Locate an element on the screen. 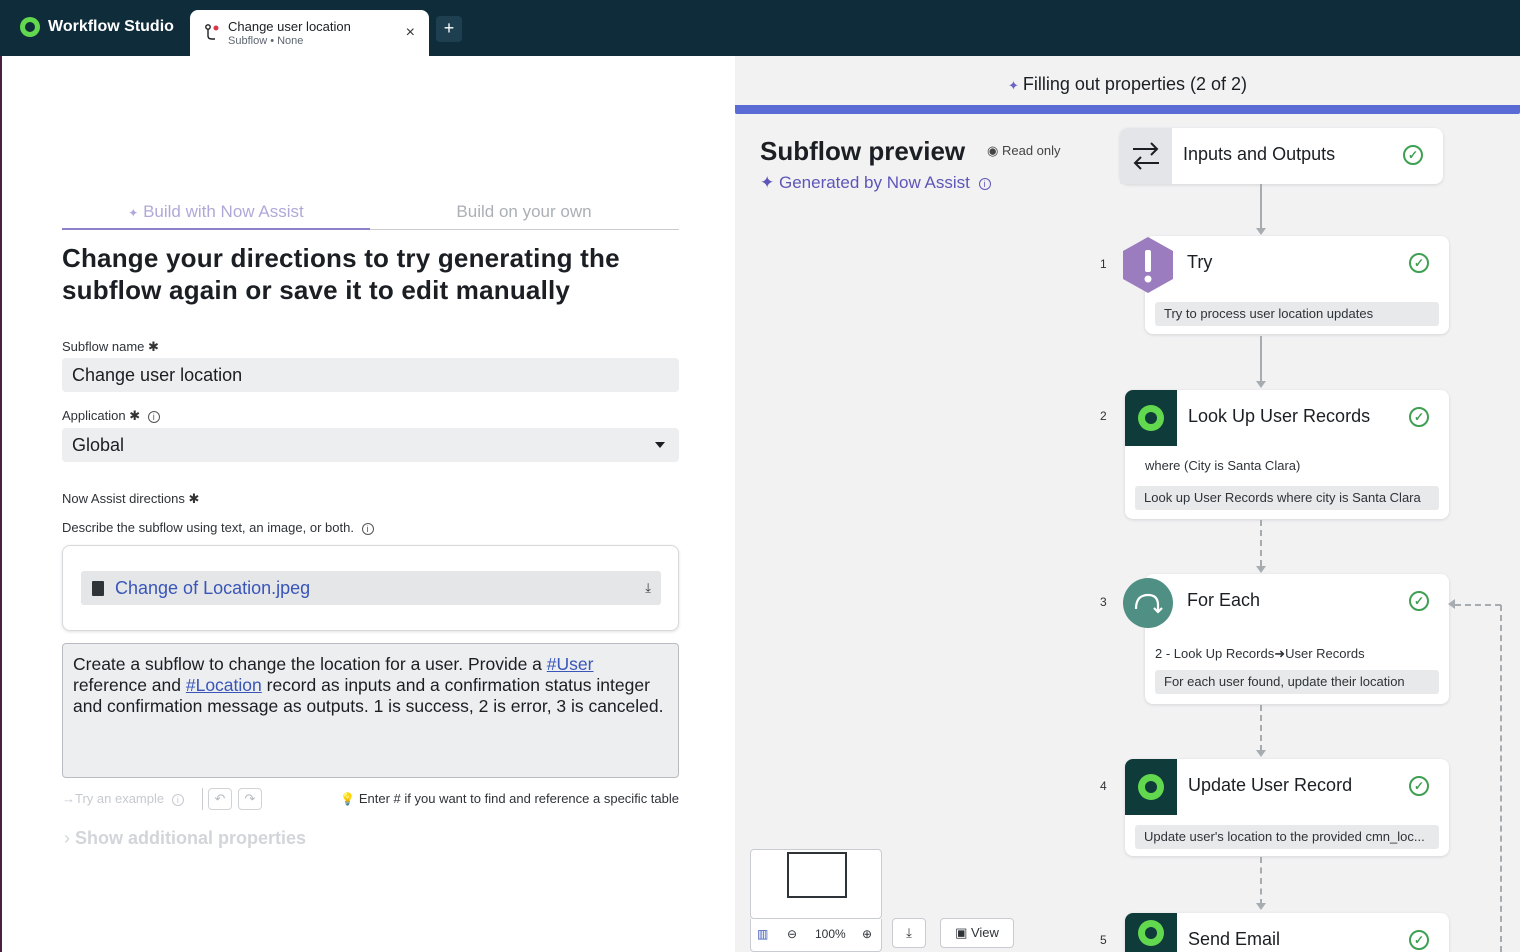 The width and height of the screenshot is (1520, 952). lightbulb-icon: 💡 is located at coordinates (348, 799).